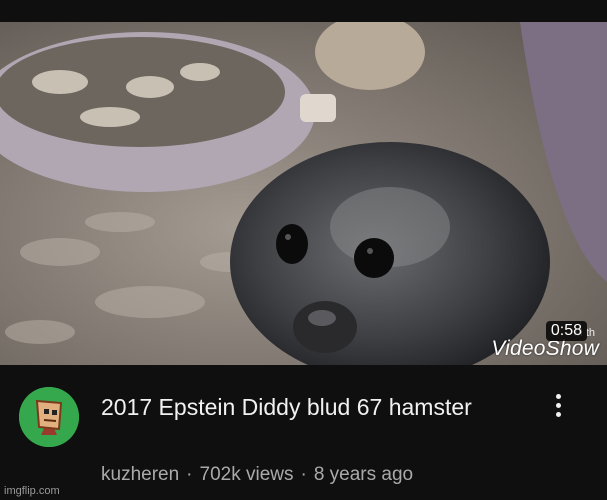 The width and height of the screenshot is (607, 500). I want to click on imgflip-credit: imgflip.com, so click(32, 491).